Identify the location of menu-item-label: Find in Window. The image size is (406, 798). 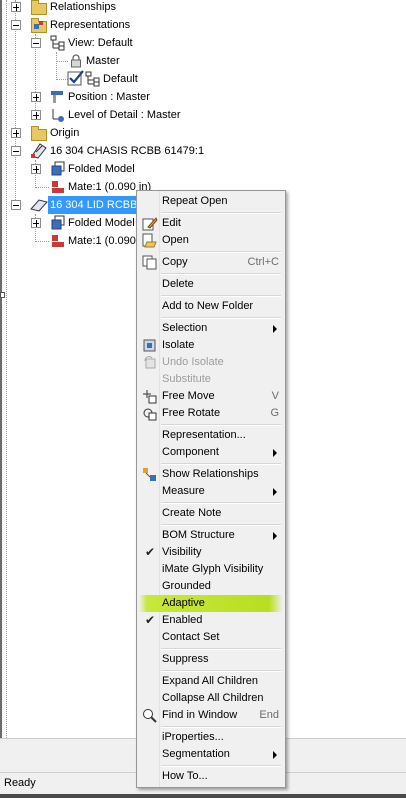
(200, 715).